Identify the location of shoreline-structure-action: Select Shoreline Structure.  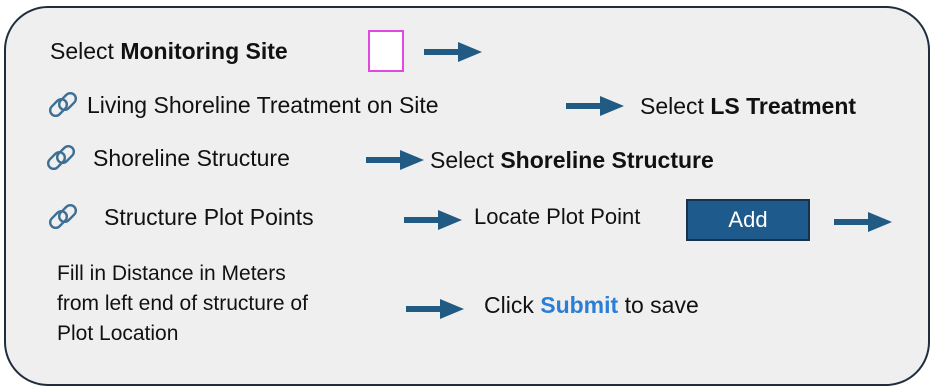
(572, 160).